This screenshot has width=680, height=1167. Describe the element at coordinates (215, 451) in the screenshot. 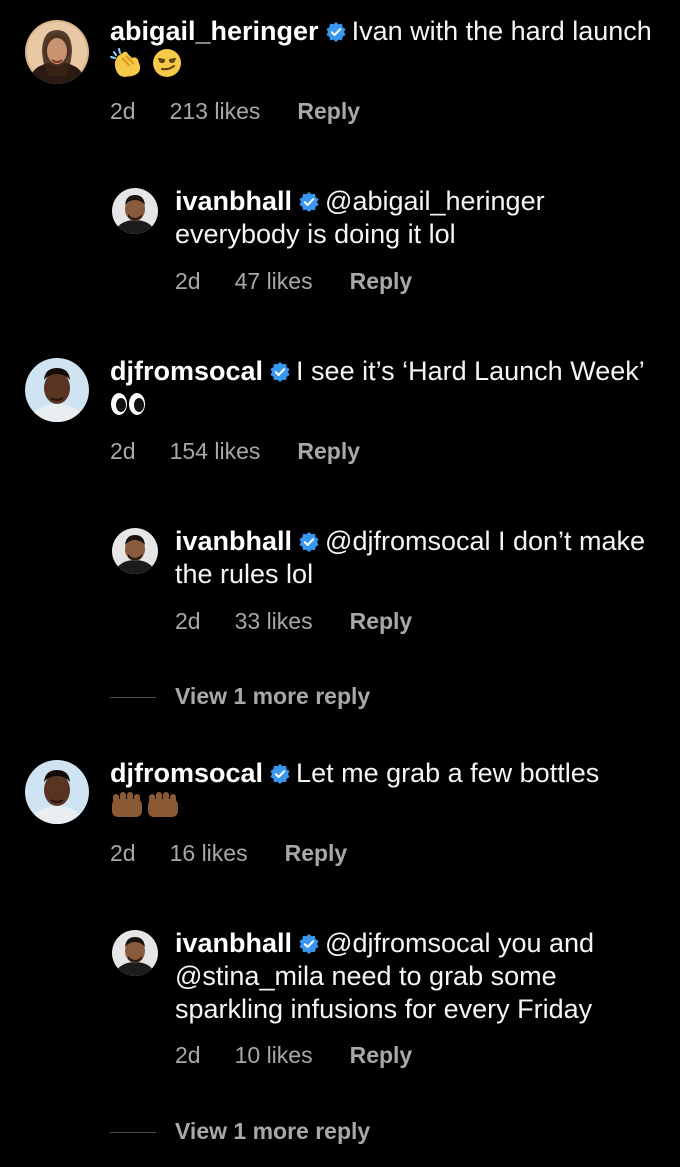

I see `likes-count: 154 likes` at that location.